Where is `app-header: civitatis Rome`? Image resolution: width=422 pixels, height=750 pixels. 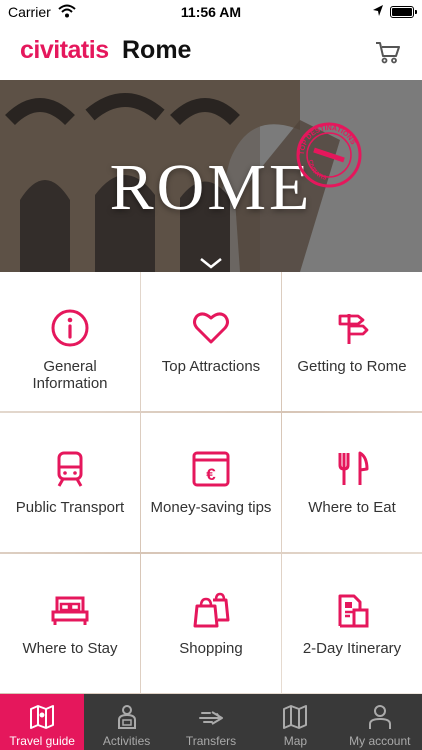
app-header: civitatis Rome is located at coordinates (211, 52).